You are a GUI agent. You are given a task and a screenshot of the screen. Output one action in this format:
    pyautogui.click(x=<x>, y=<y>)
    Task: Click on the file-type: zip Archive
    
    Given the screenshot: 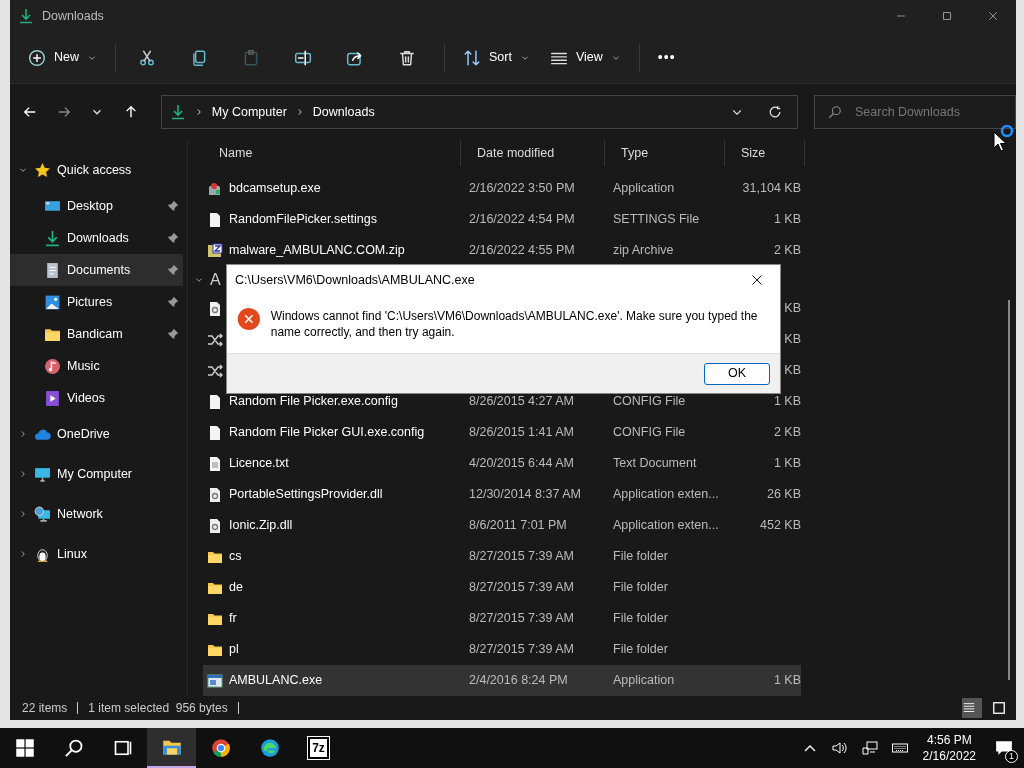 What is the action you would take?
    pyautogui.click(x=643, y=250)
    